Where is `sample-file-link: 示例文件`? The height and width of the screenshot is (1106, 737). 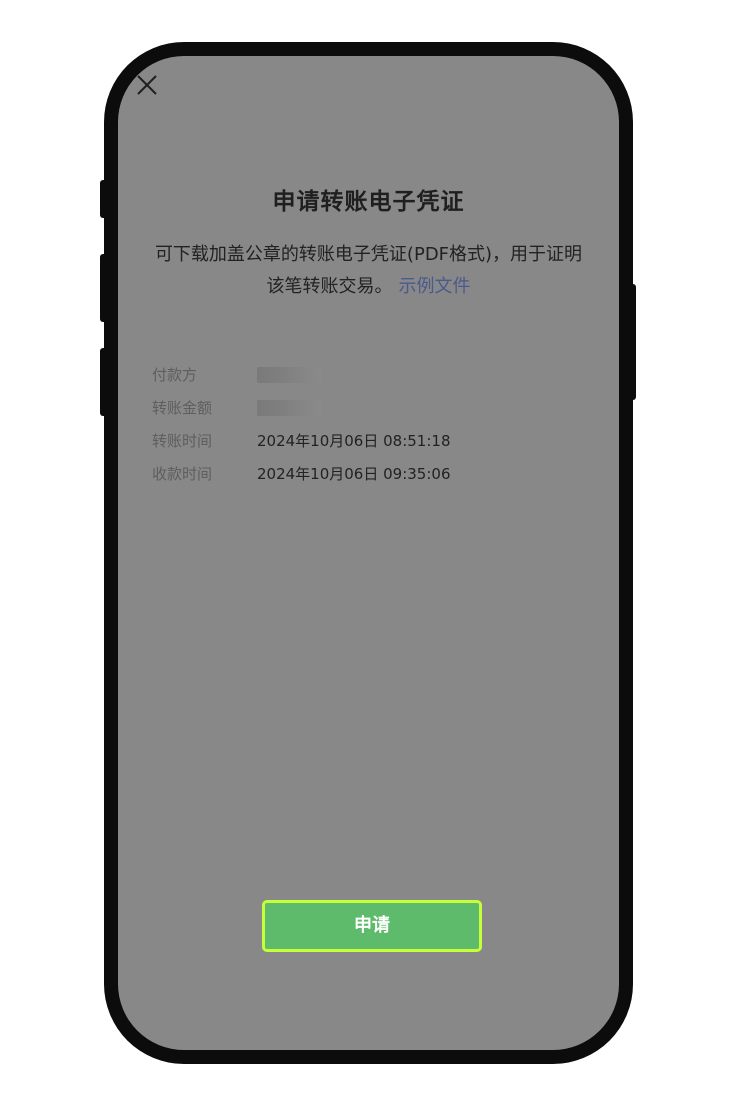
sample-file-link: 示例文件 is located at coordinates (435, 286).